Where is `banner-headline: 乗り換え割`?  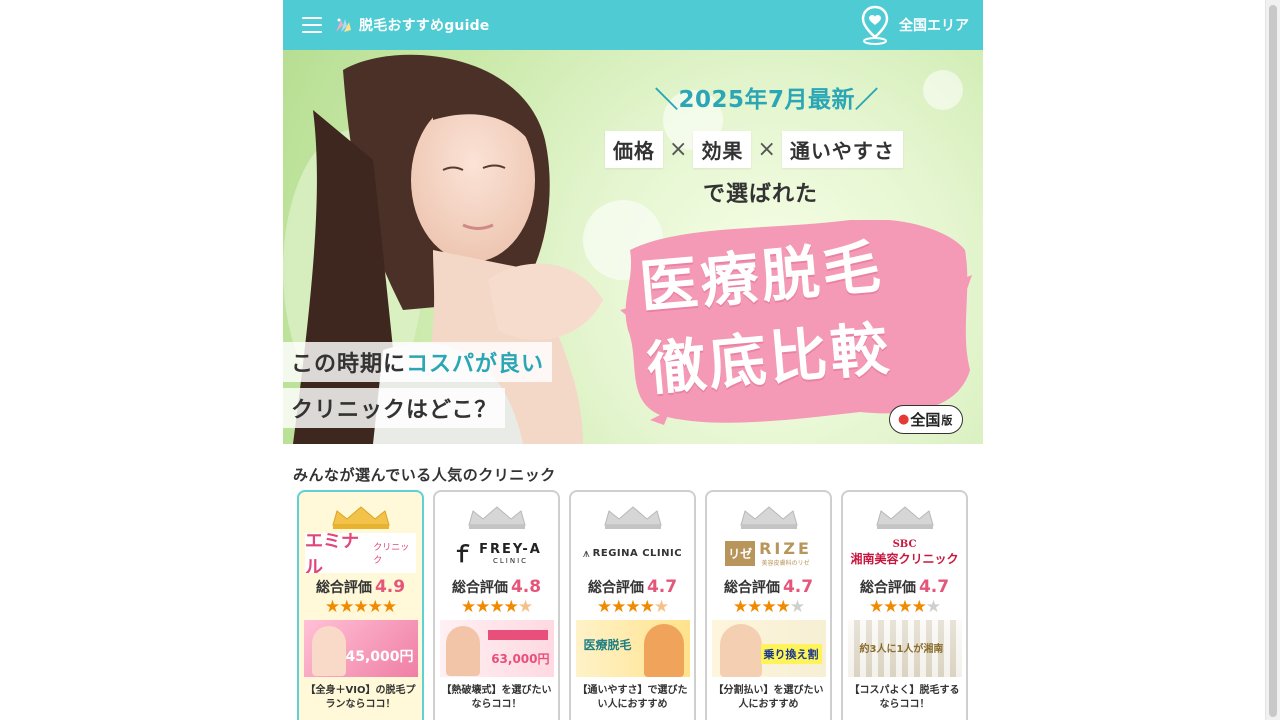
banner-headline: 乗り換え割 is located at coordinates (791, 654).